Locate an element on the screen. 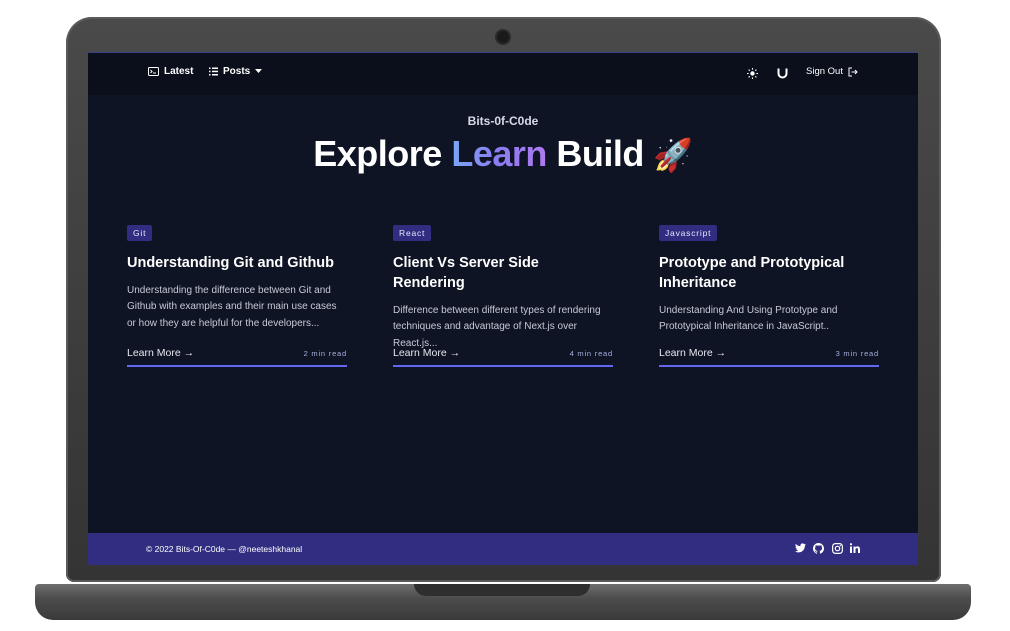 The width and height of the screenshot is (1010, 631). logout-icon is located at coordinates (853, 72).